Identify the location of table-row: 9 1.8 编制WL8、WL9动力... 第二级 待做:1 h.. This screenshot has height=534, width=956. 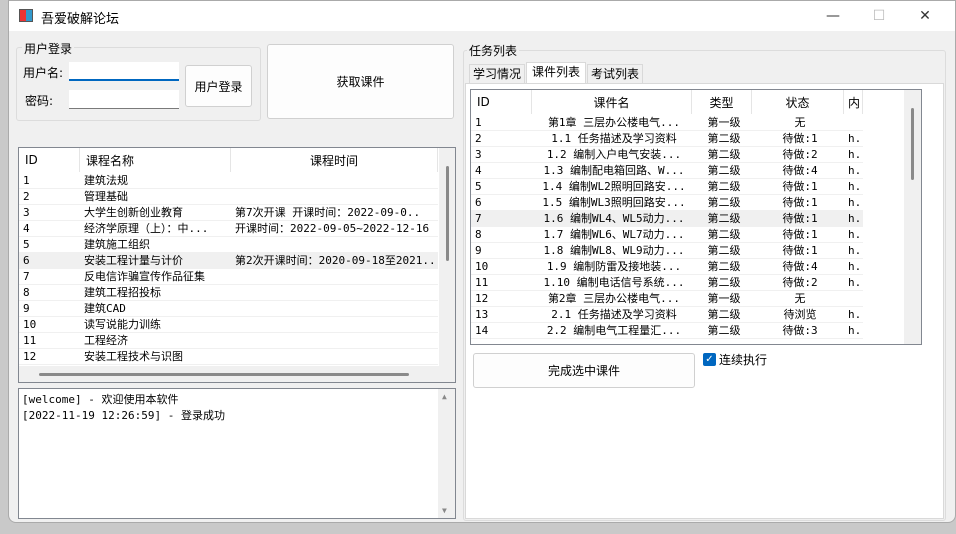
(667, 251).